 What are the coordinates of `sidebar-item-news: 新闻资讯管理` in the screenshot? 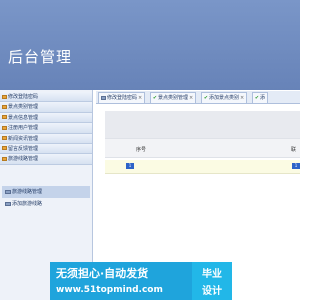 It's located at (46, 138).